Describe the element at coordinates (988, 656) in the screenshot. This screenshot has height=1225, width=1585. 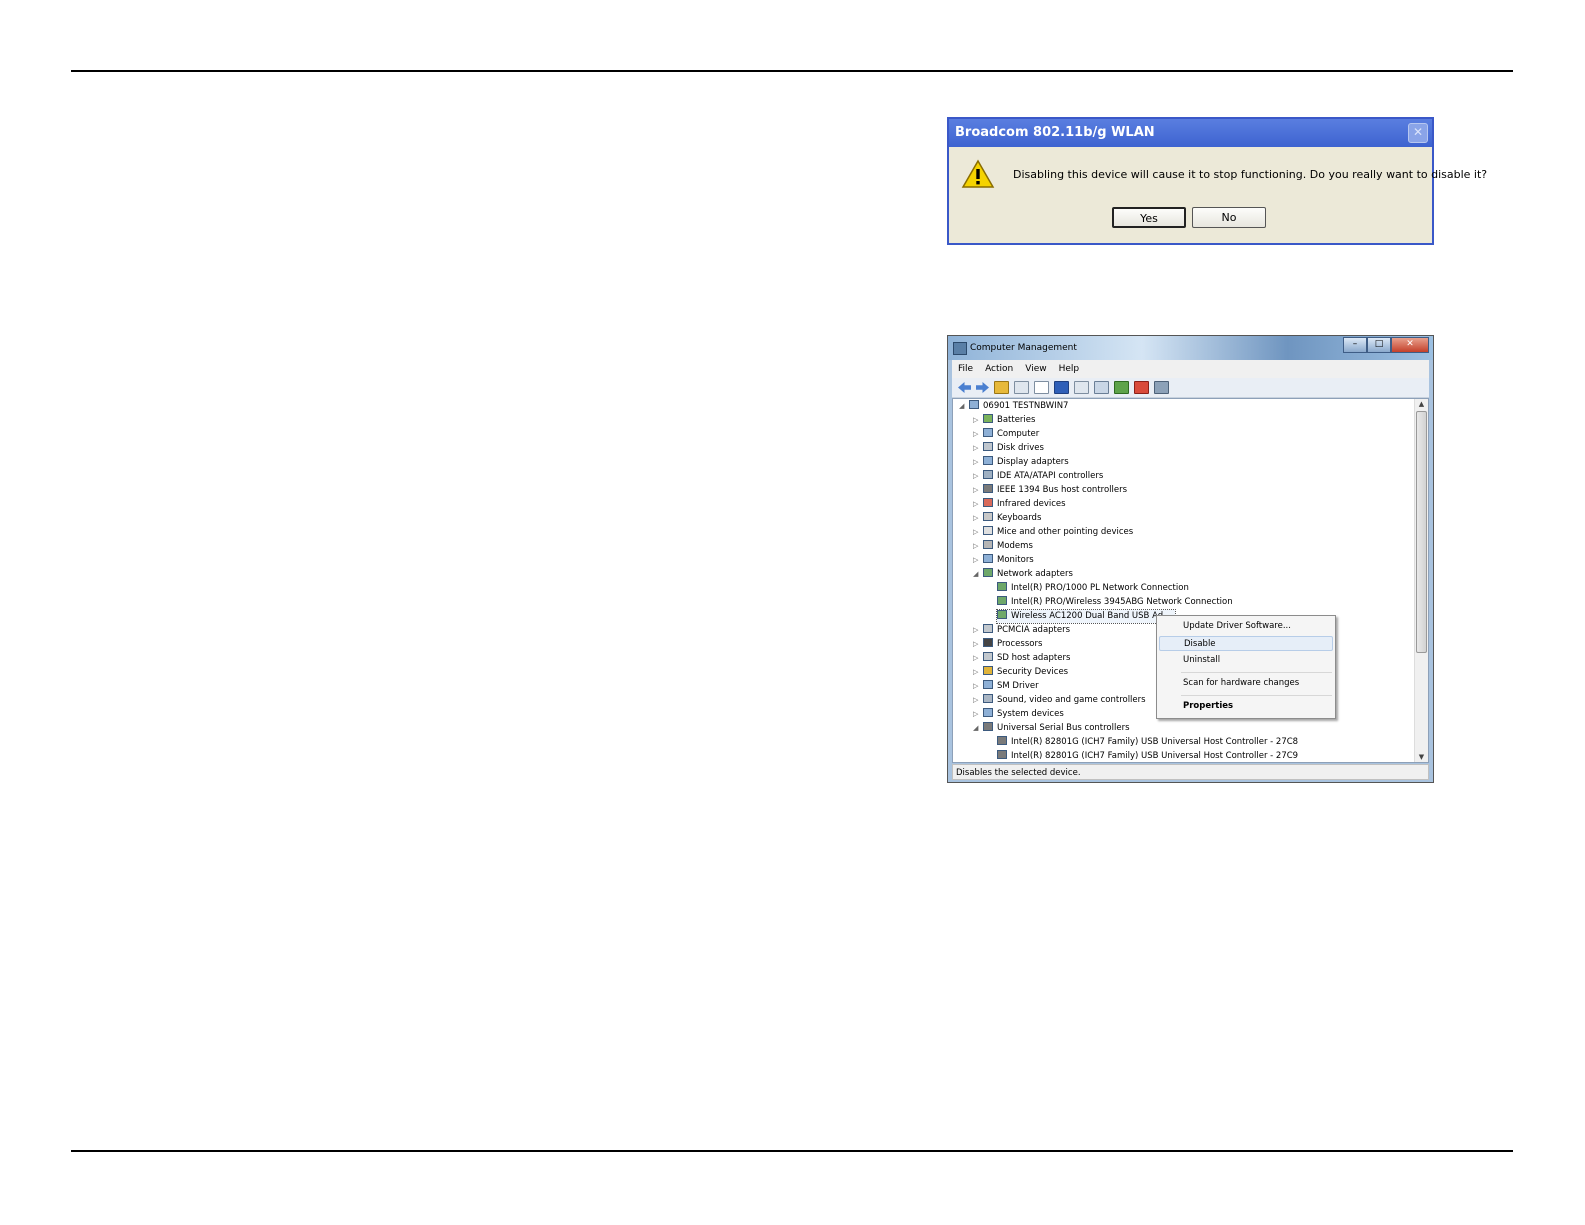
I see `sd-host-icon` at that location.